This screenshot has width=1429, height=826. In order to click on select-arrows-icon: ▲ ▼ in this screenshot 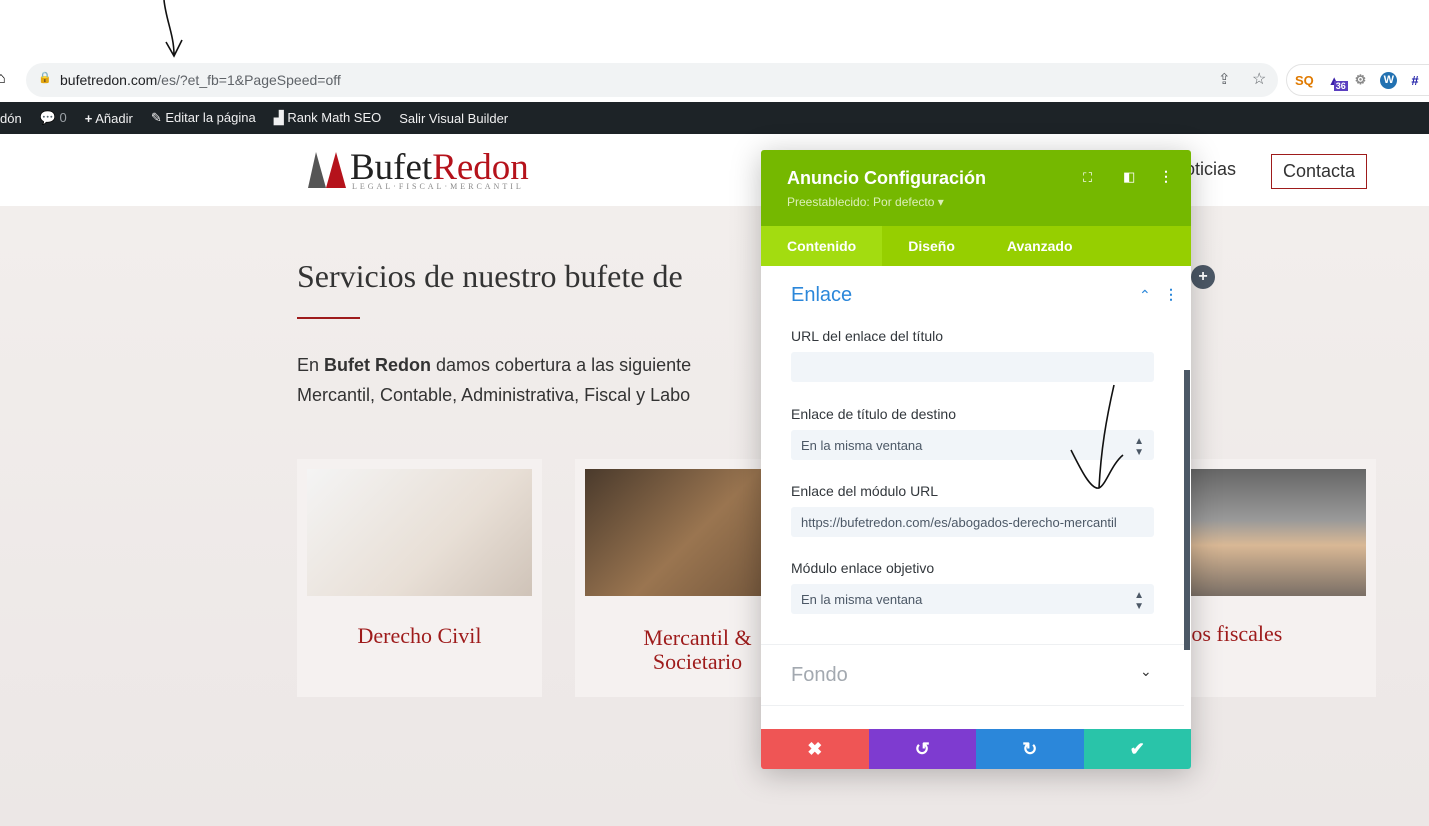, I will do `click(1139, 601)`.